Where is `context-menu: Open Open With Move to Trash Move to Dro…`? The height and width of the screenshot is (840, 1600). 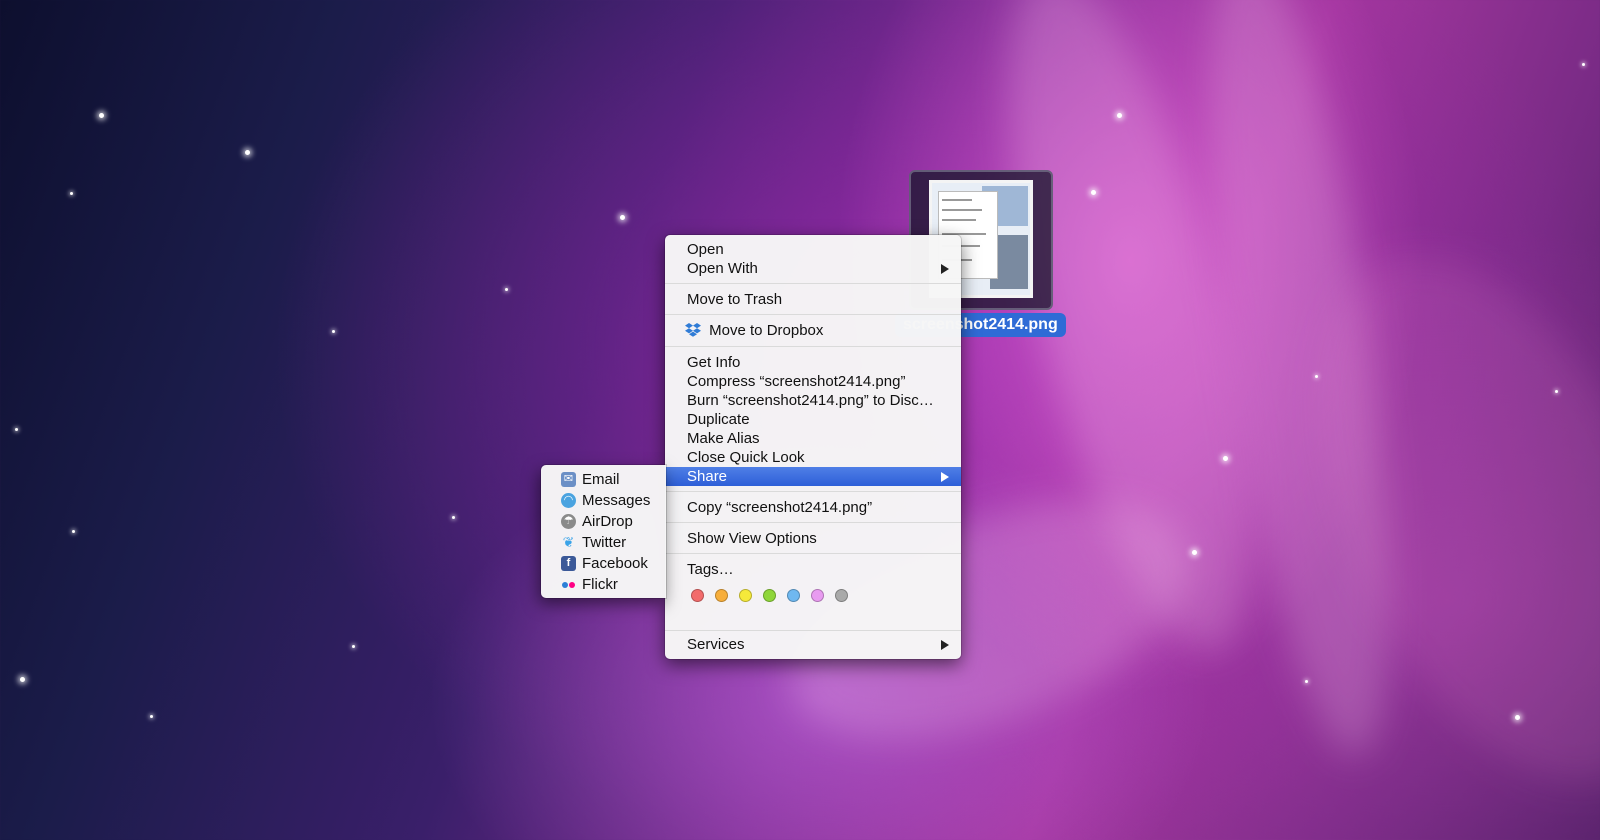 context-menu: Open Open With Move to Trash Move to Dro… is located at coordinates (813, 447).